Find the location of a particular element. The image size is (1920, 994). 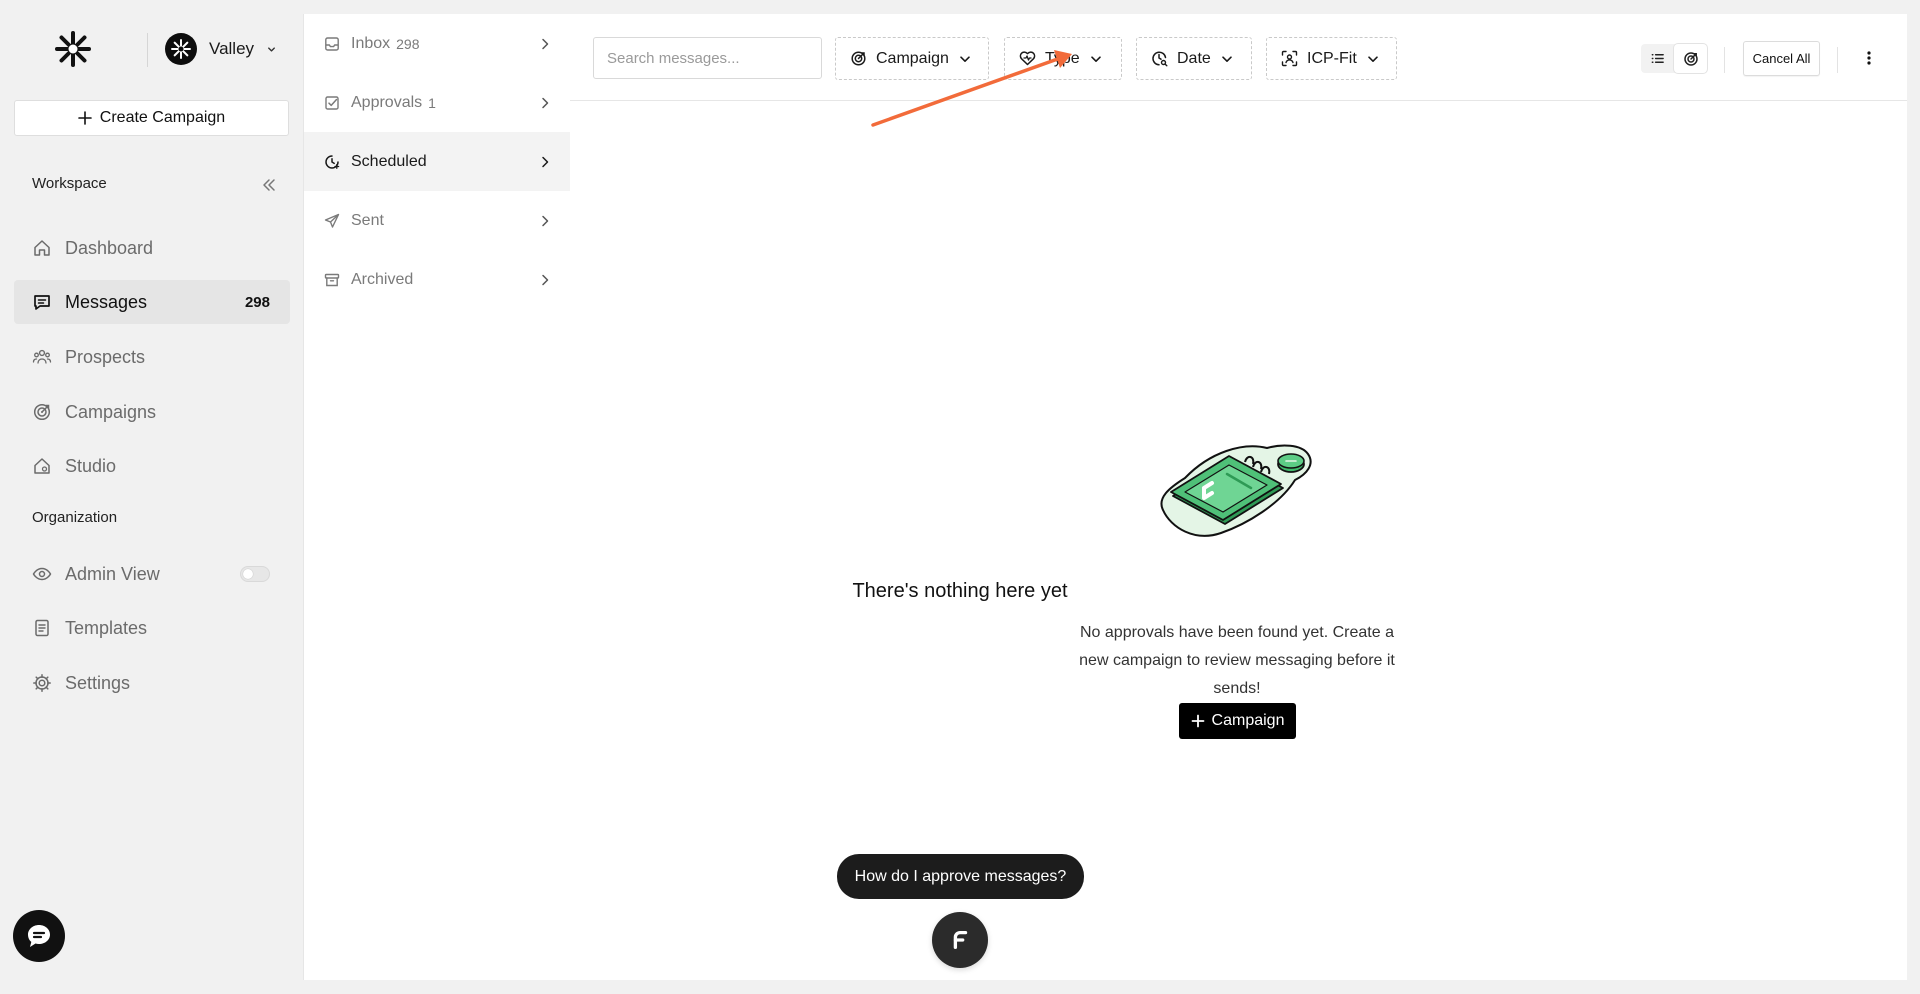

folder-label: Approvals is located at coordinates (387, 102).